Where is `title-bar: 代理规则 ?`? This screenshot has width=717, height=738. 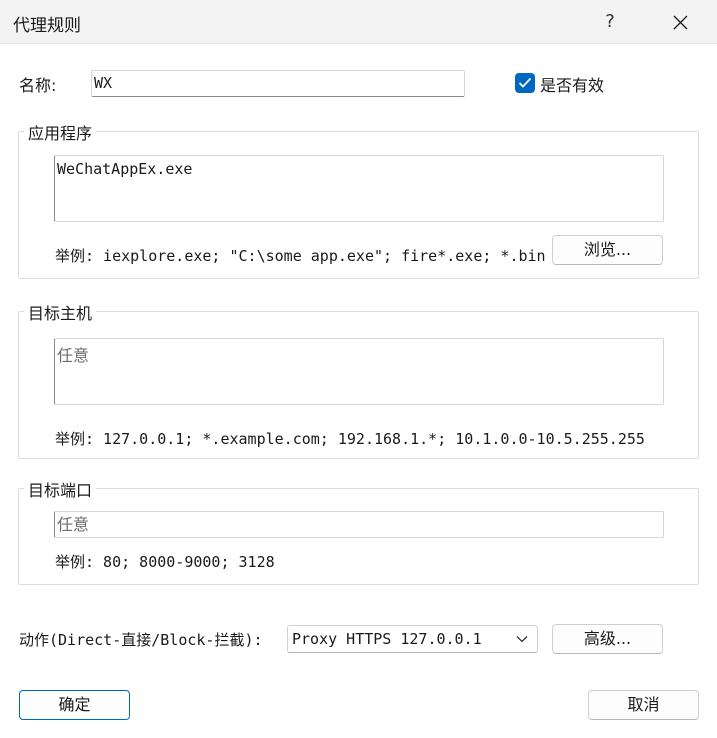 title-bar: 代理规则 ? is located at coordinates (358, 22).